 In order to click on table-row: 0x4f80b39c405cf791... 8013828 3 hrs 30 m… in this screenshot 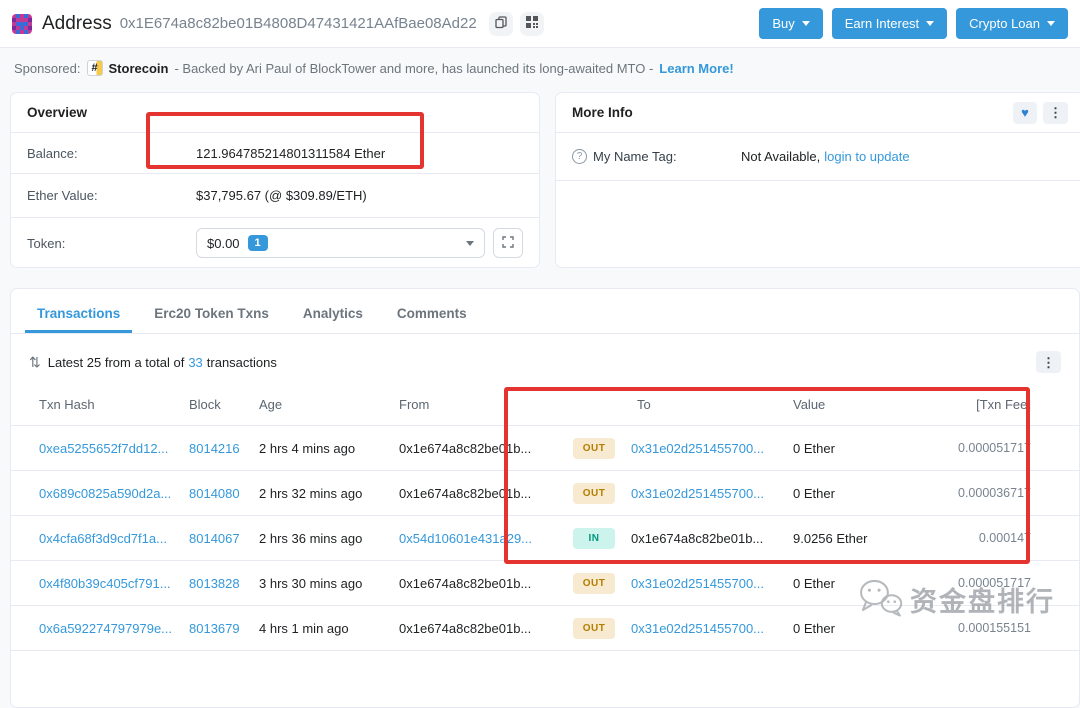, I will do `click(545, 583)`.